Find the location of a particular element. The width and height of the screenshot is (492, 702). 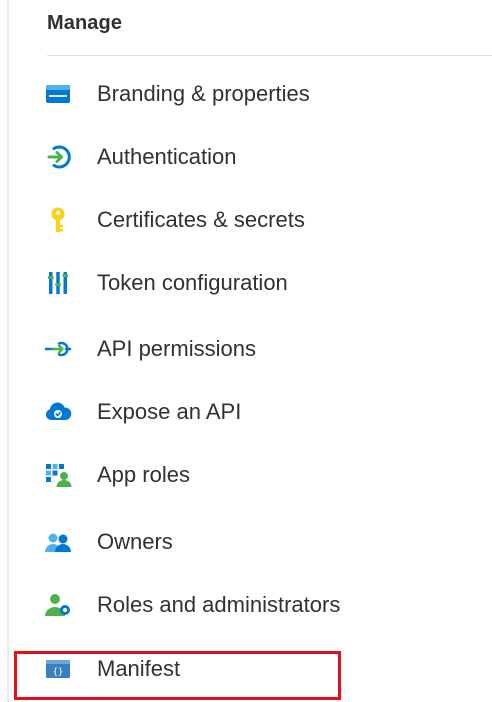

nav-item-manifest: {} Manifest is located at coordinates (256, 669).